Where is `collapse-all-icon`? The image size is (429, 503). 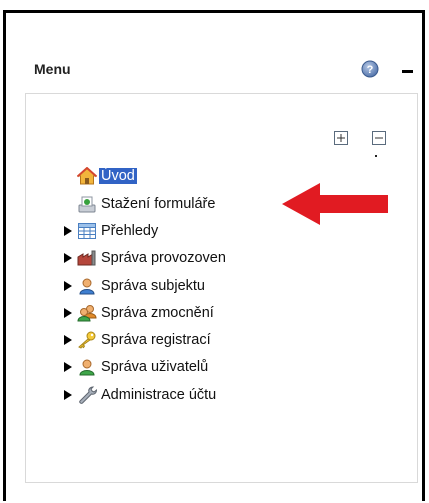 collapse-all-icon is located at coordinates (379, 138).